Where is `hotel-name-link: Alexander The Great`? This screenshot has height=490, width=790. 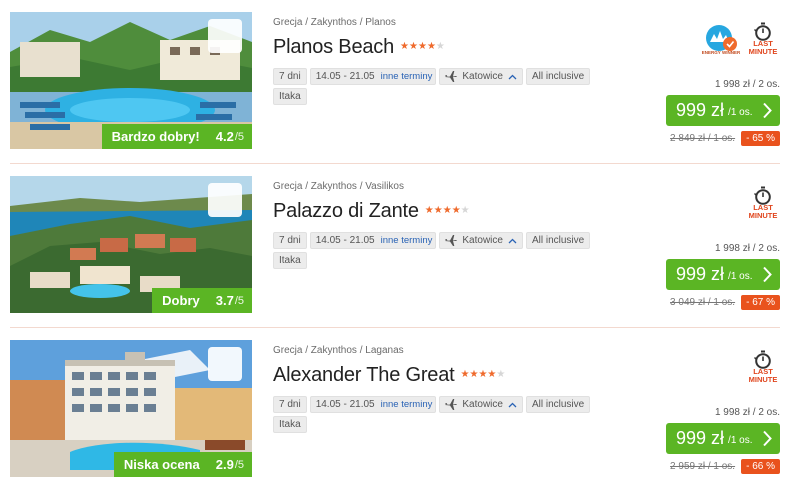 hotel-name-link: Alexander The Great is located at coordinates (364, 375).